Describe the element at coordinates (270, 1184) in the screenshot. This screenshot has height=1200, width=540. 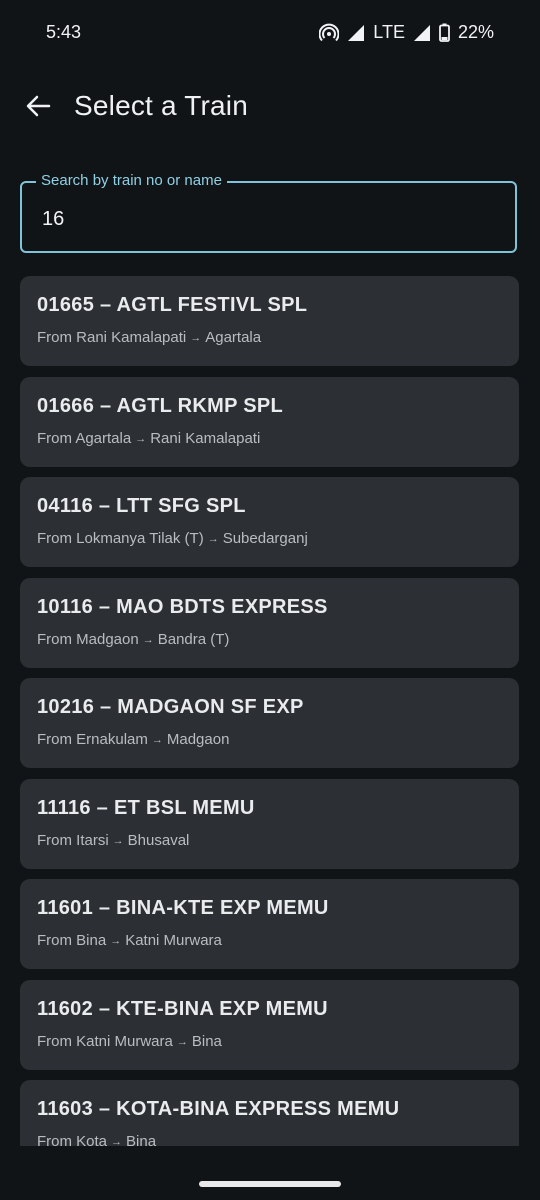
I see `home-indicator` at that location.